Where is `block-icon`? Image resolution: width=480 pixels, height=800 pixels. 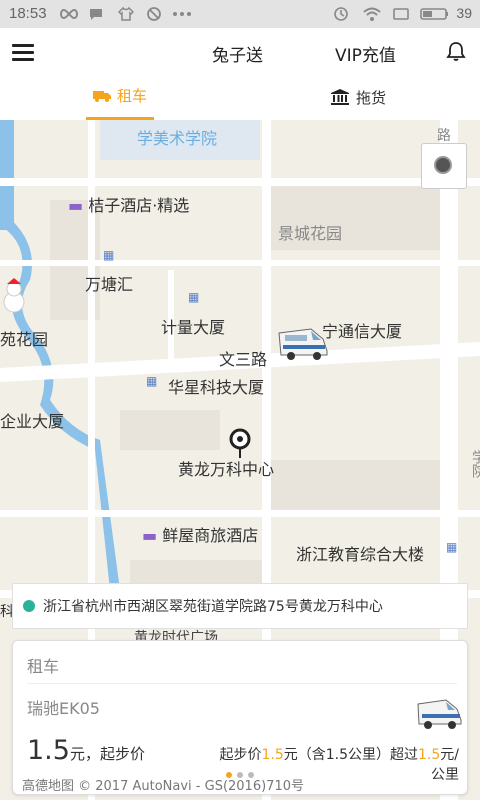 block-icon is located at coordinates (154, 14).